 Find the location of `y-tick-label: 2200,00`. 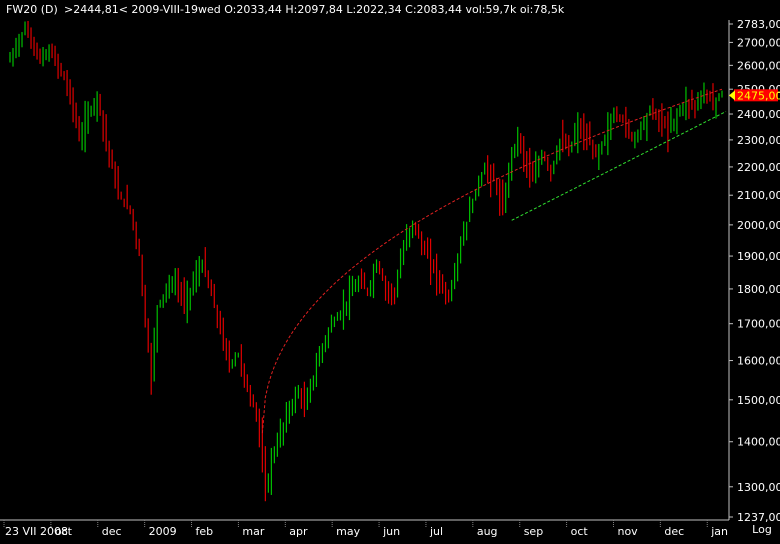

y-tick-label: 2200,00 is located at coordinates (758, 167).